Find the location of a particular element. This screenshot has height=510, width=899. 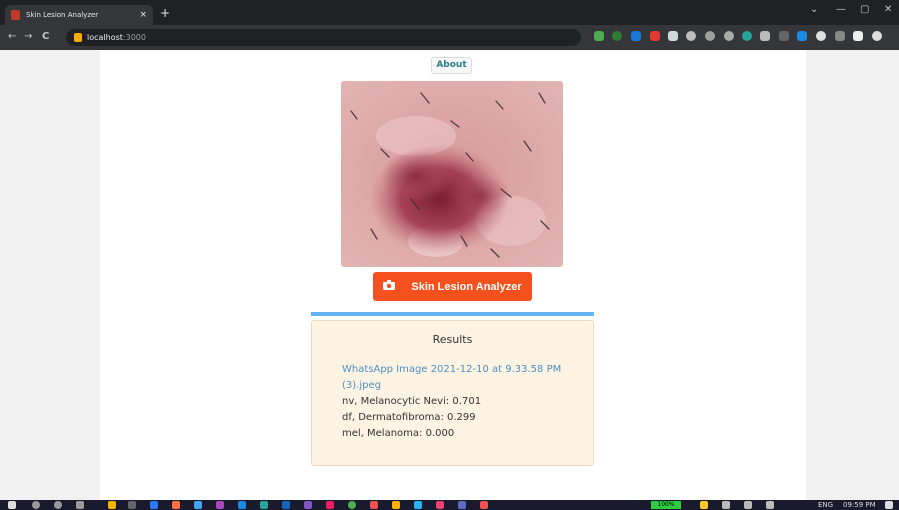

chrome-icon is located at coordinates (352, 505).